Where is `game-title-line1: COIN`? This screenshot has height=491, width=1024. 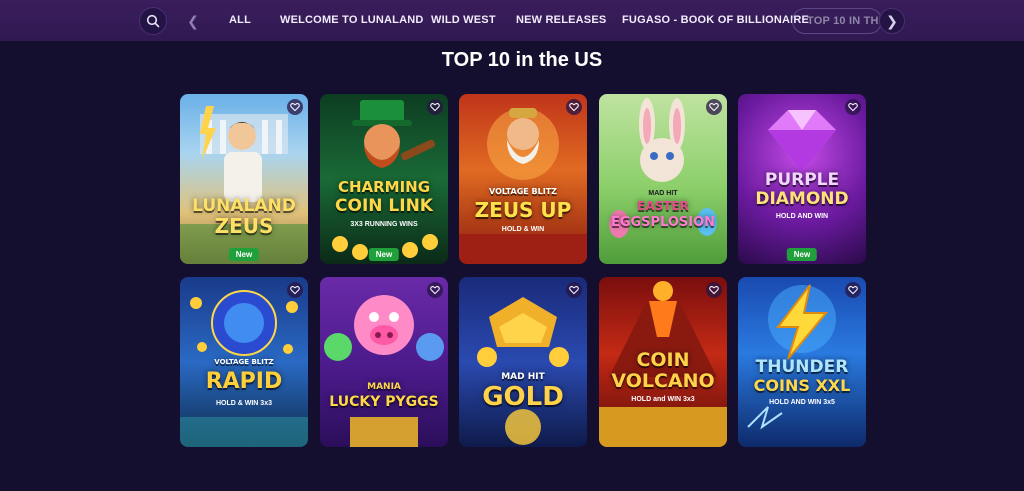
game-title-line1: COIN is located at coordinates (663, 360).